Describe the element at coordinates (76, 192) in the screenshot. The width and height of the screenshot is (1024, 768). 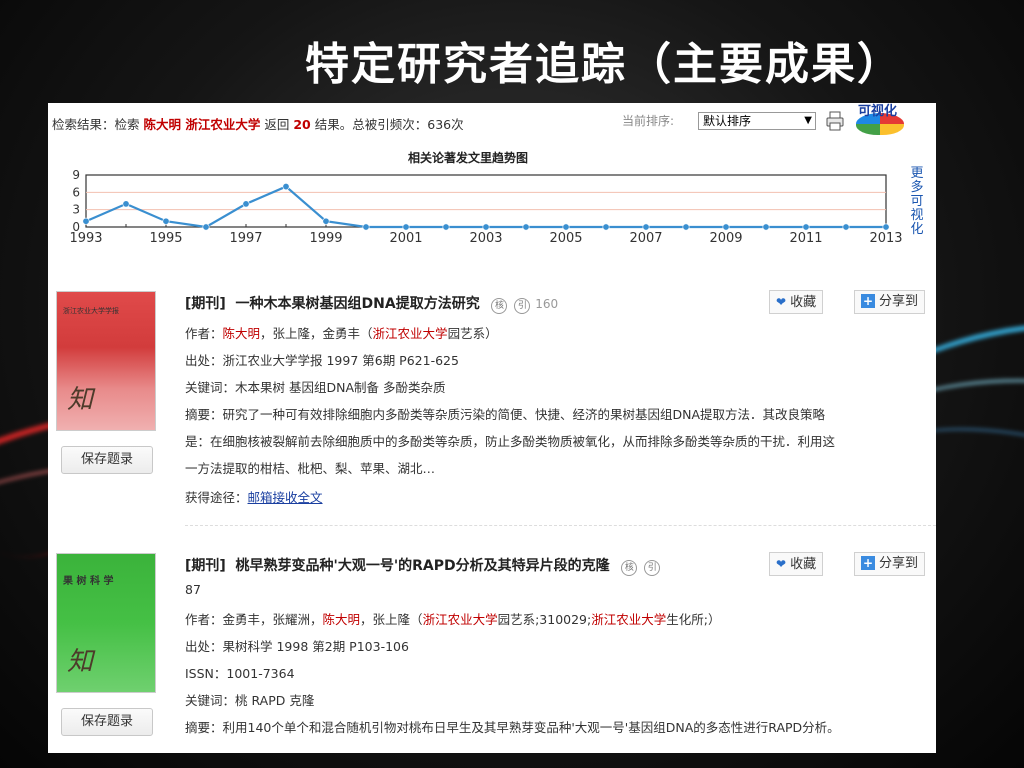
I see `y-tick-label: 6` at that location.